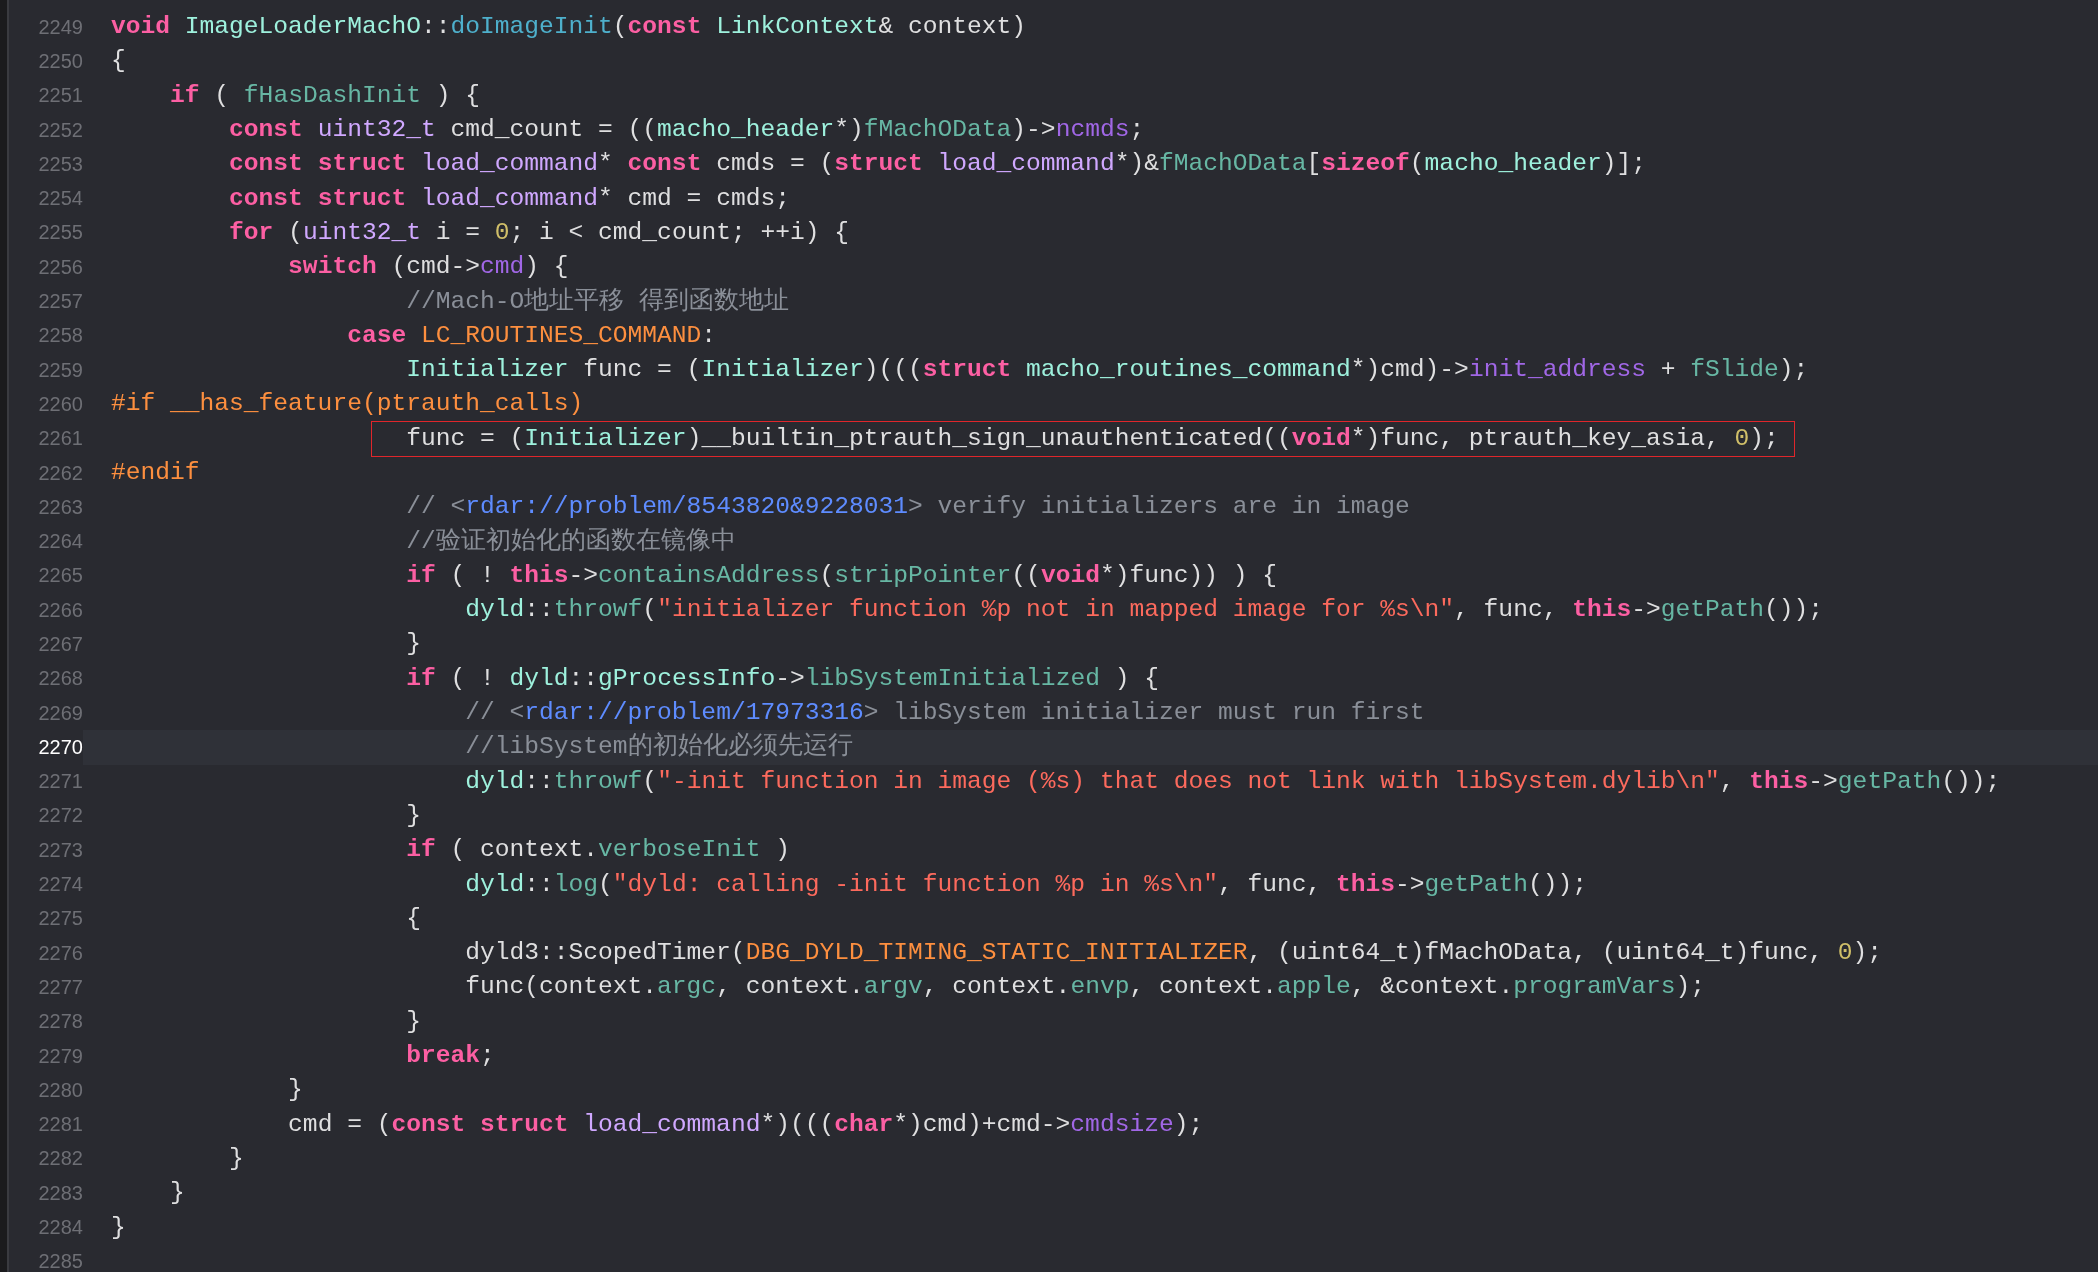 The height and width of the screenshot is (1272, 2098). I want to click on line-number: 2281, so click(60, 1125).